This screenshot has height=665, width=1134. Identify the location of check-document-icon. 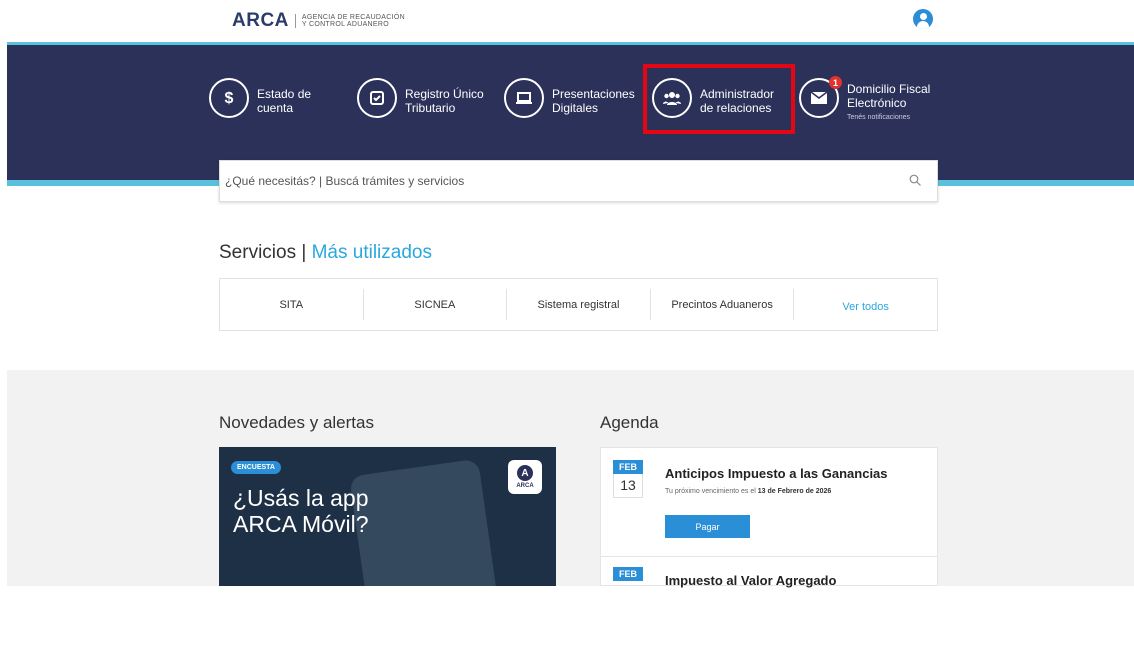
(377, 98).